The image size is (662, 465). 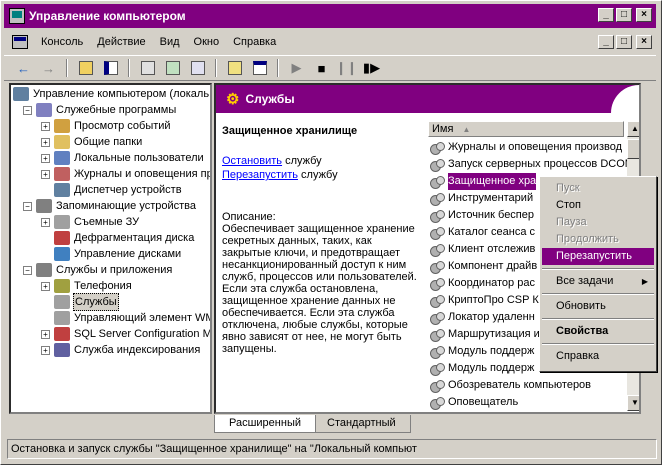 I want to click on tab-extended: Расширенный, so click(x=265, y=424).